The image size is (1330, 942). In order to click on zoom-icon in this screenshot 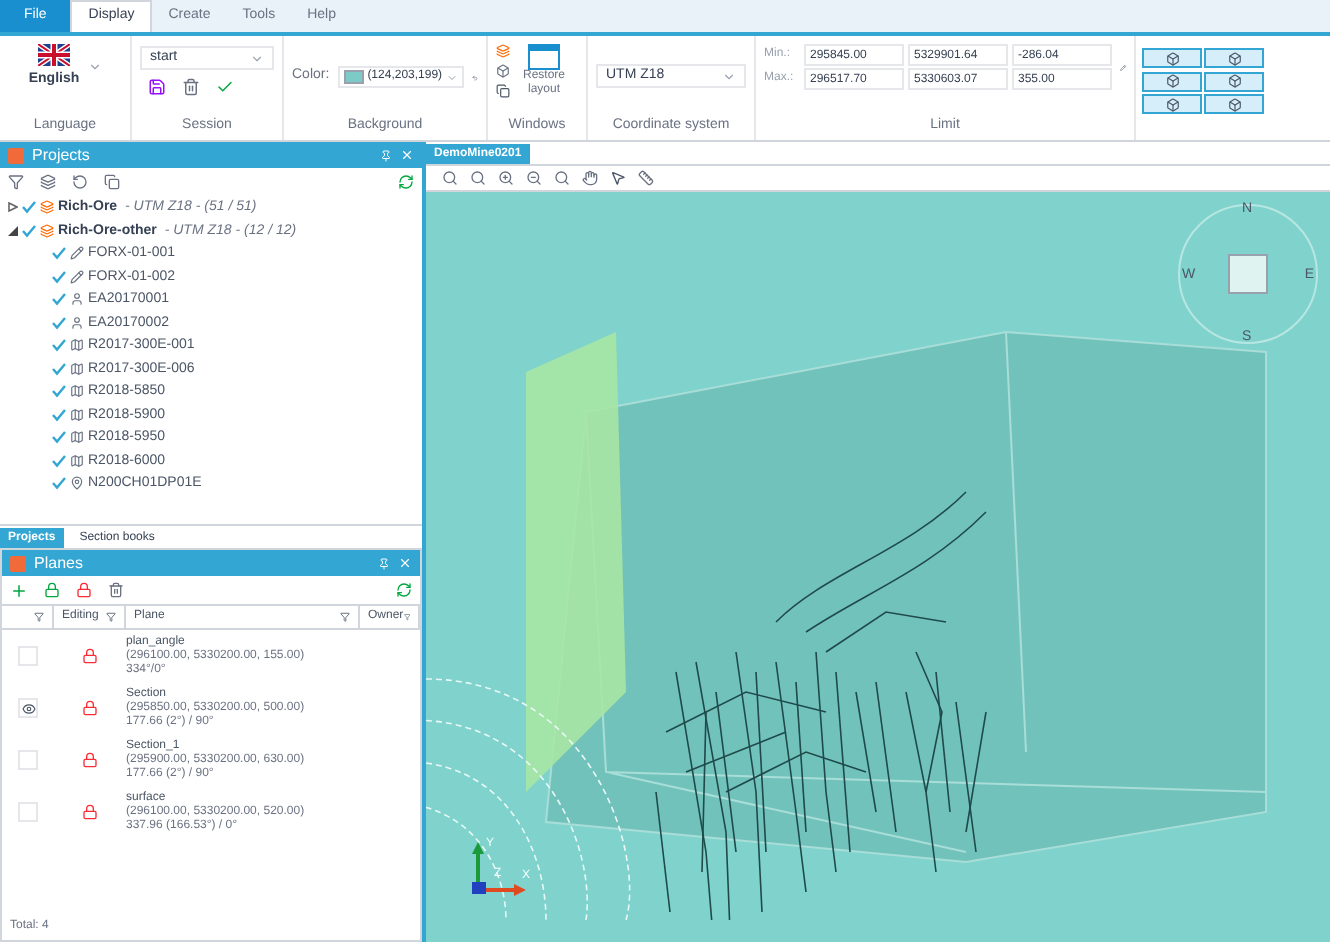, I will do `click(562, 178)`.